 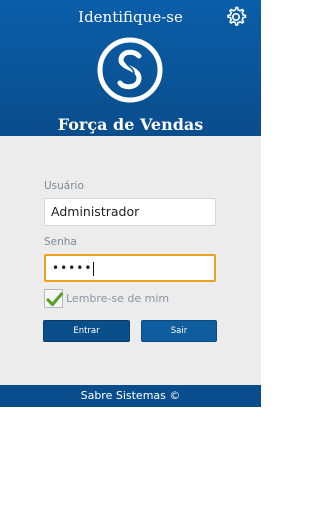 I want to click on check-icon, so click(x=55, y=299).